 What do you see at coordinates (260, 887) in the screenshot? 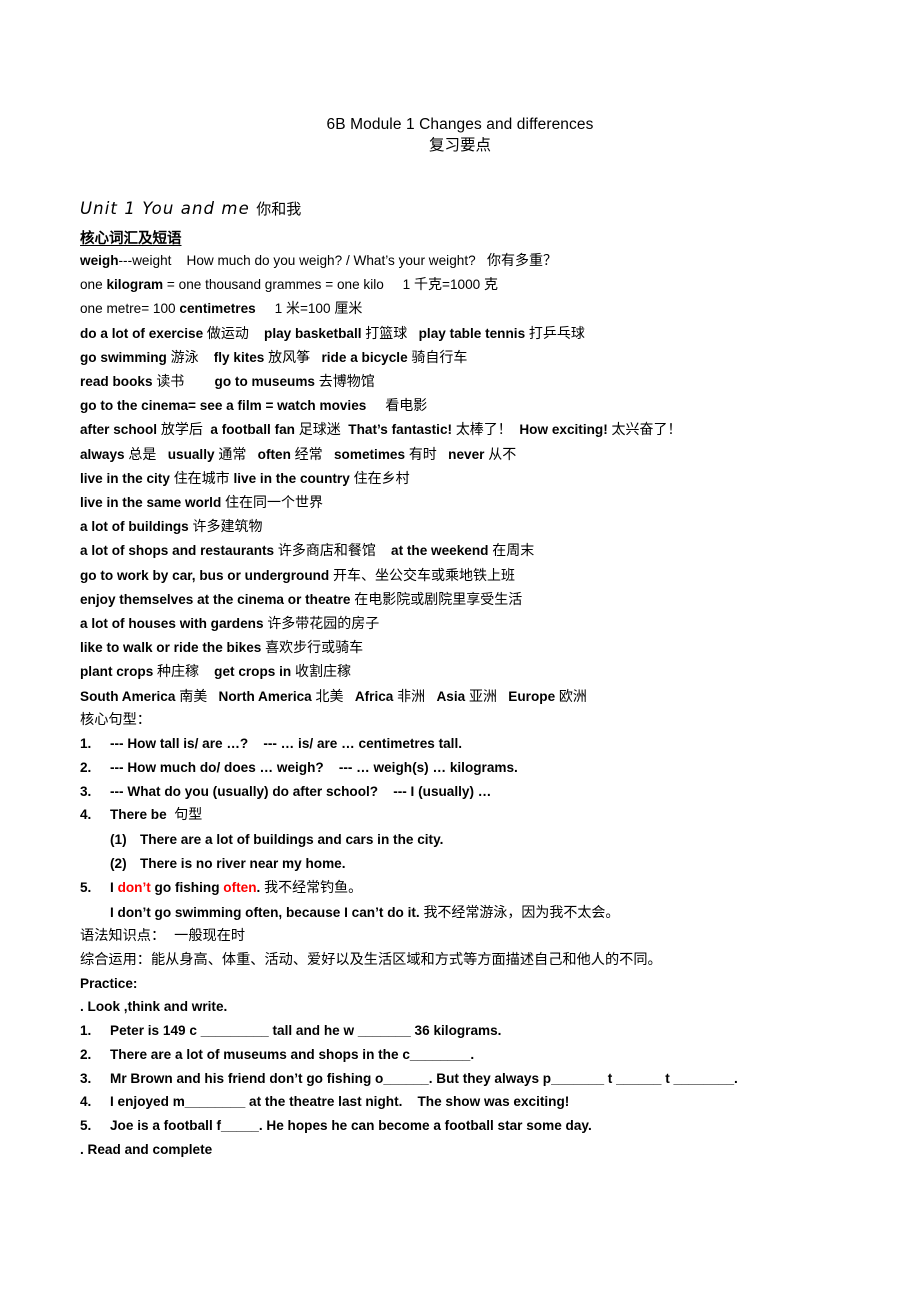
I see `text-run: .` at bounding box center [260, 887].